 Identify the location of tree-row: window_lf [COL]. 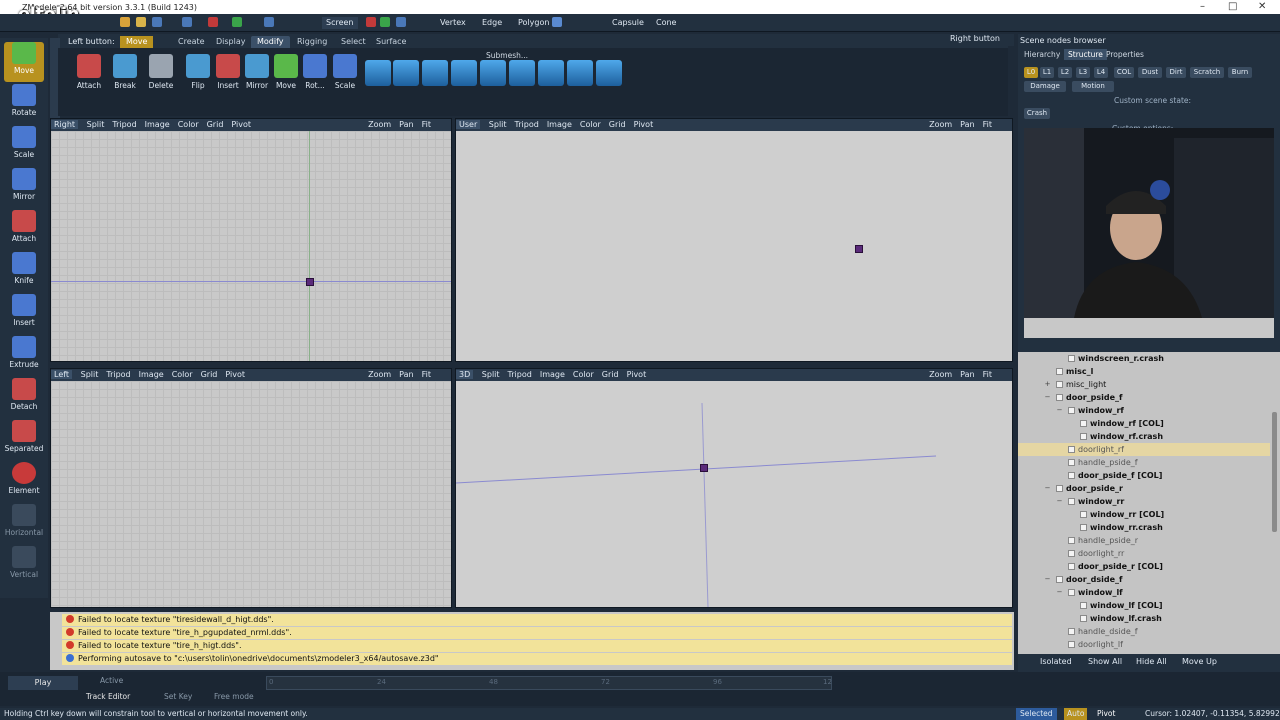
(1144, 605).